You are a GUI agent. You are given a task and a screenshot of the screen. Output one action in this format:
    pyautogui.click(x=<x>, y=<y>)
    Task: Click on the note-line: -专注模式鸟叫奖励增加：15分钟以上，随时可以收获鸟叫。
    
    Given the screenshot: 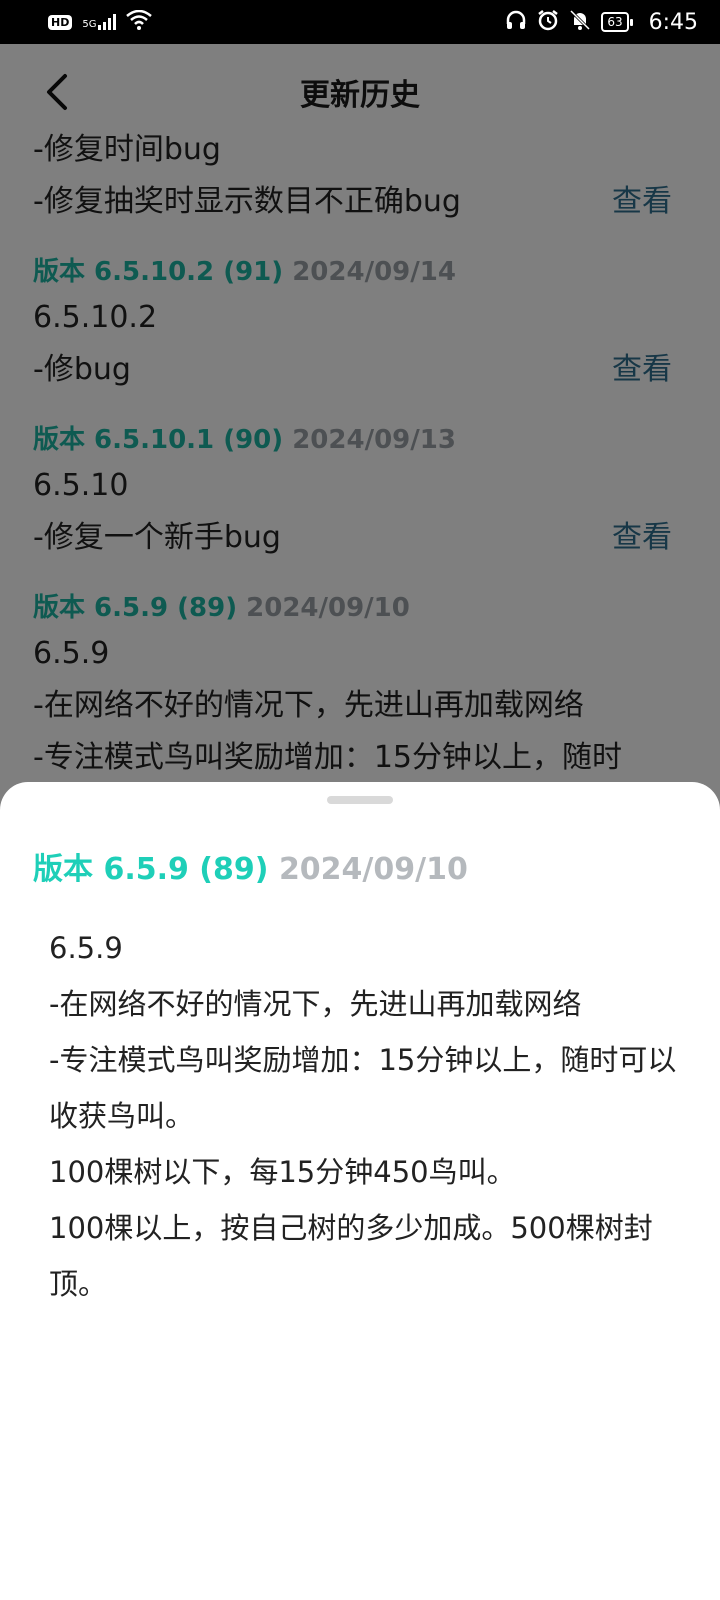 What is the action you would take?
    pyautogui.click(x=363, y=1088)
    